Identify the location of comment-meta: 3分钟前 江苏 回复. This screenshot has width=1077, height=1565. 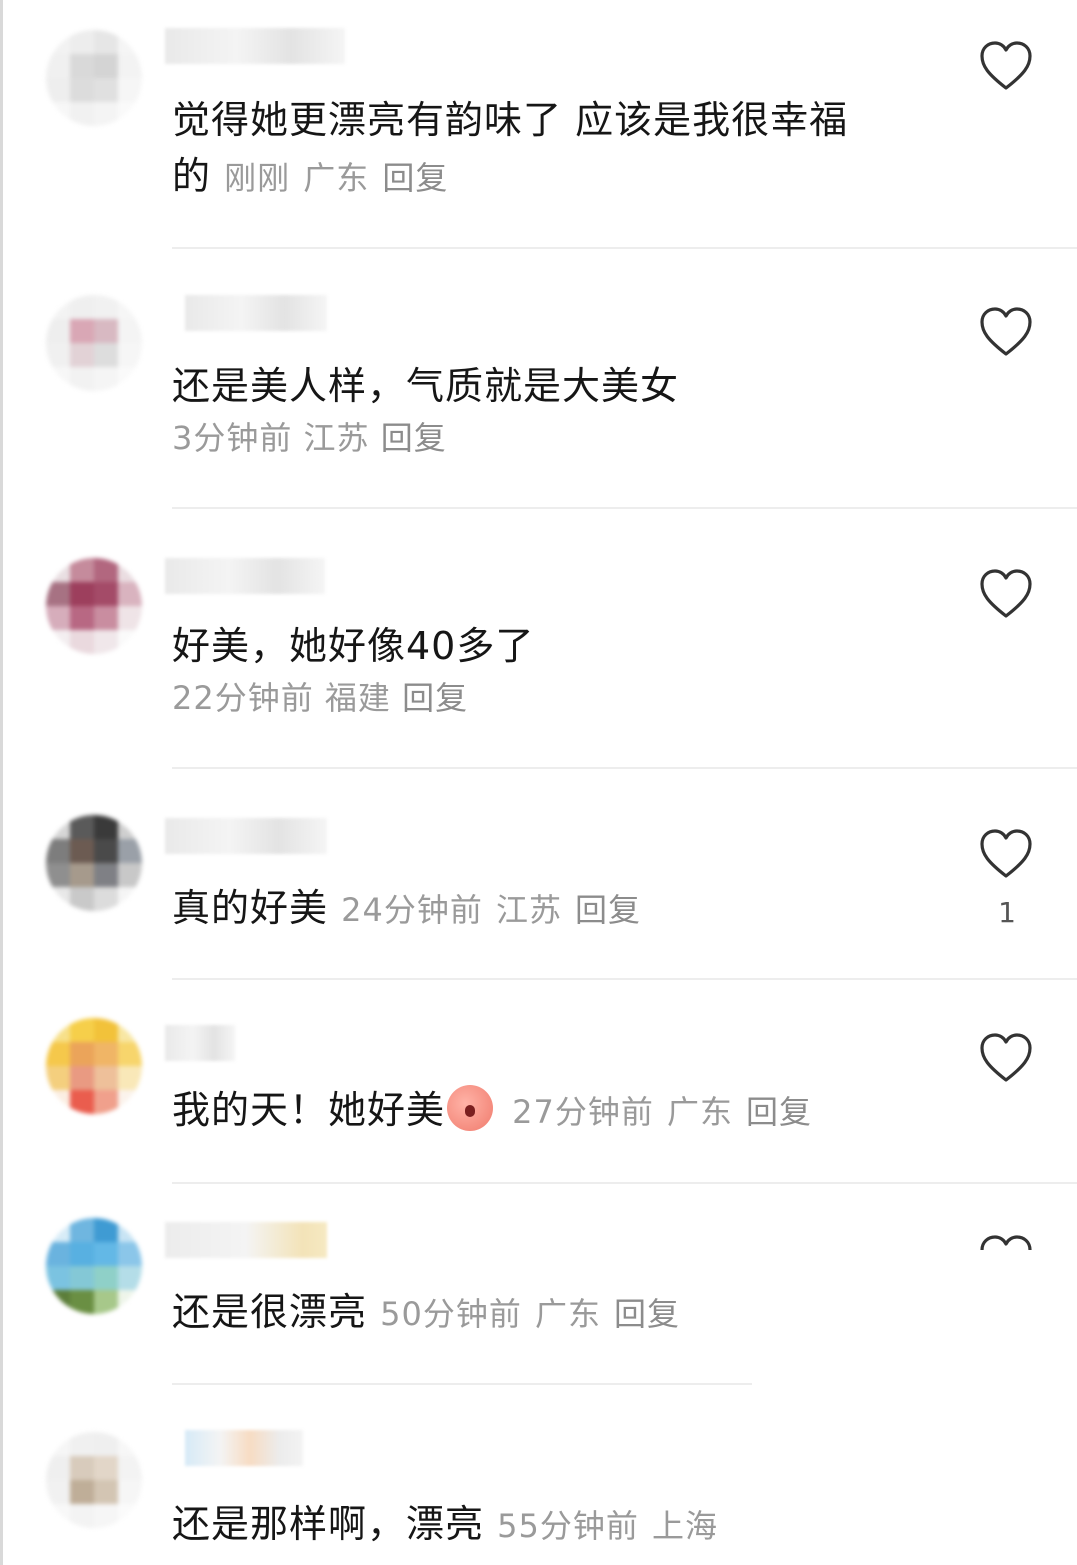
(309, 438).